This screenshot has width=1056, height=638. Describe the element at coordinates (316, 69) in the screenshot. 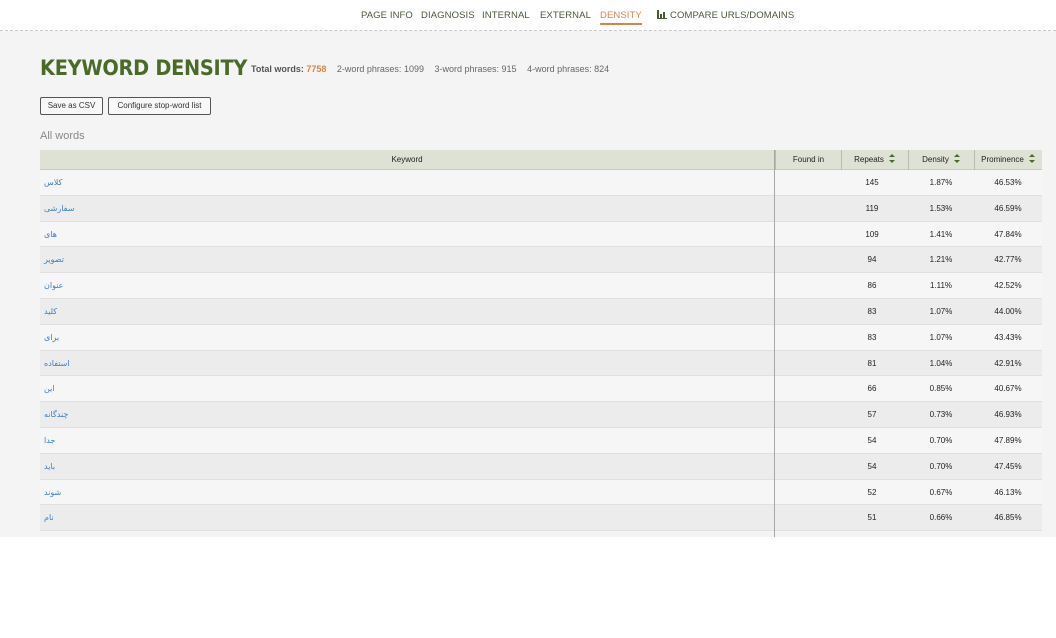

I see `total-words-value: 7758` at that location.